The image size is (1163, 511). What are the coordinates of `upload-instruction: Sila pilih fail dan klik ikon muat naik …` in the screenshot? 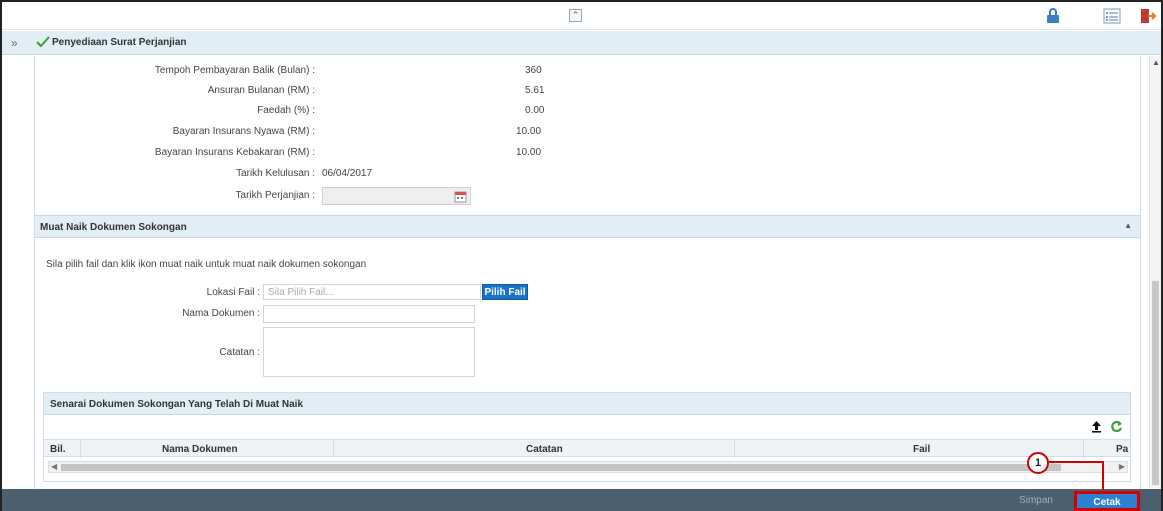 It's located at (206, 264).